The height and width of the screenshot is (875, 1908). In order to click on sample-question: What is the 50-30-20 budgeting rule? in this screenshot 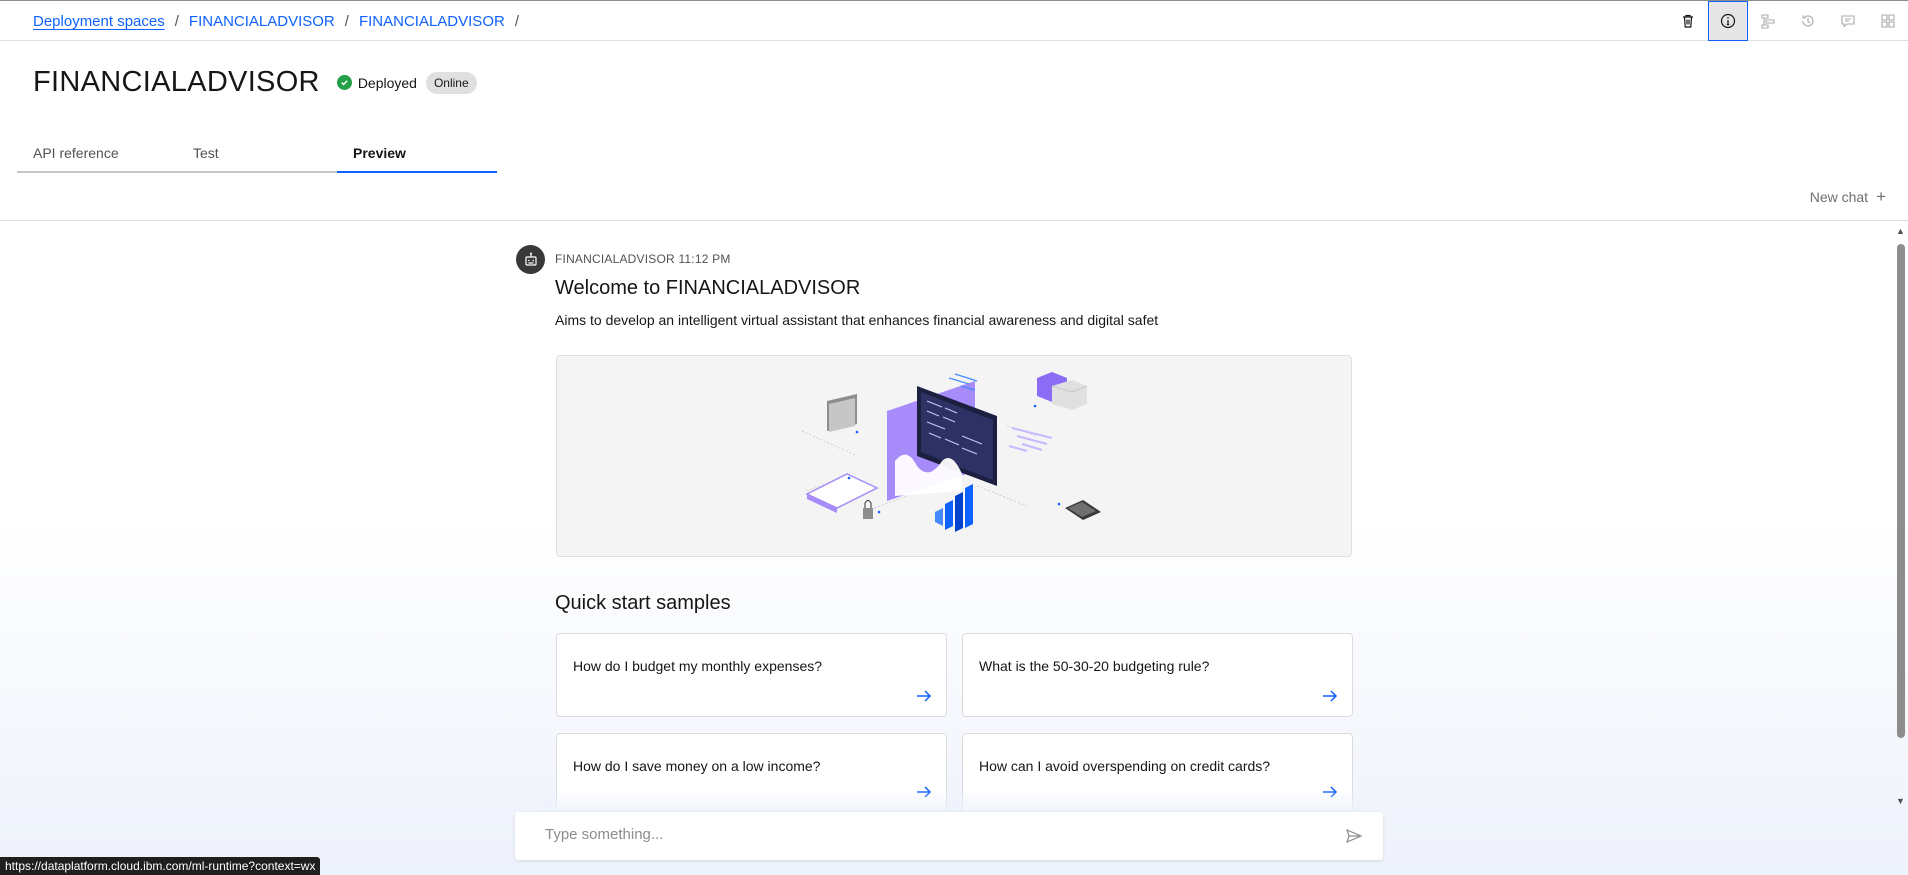, I will do `click(1094, 666)`.